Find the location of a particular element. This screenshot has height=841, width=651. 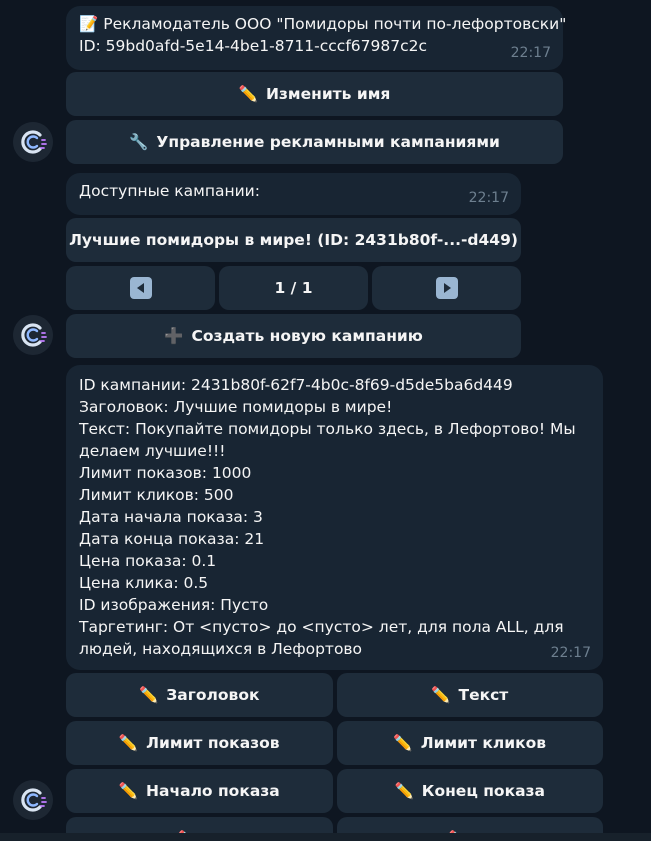

image-id-line: ID изображения: Пусто is located at coordinates (174, 605).